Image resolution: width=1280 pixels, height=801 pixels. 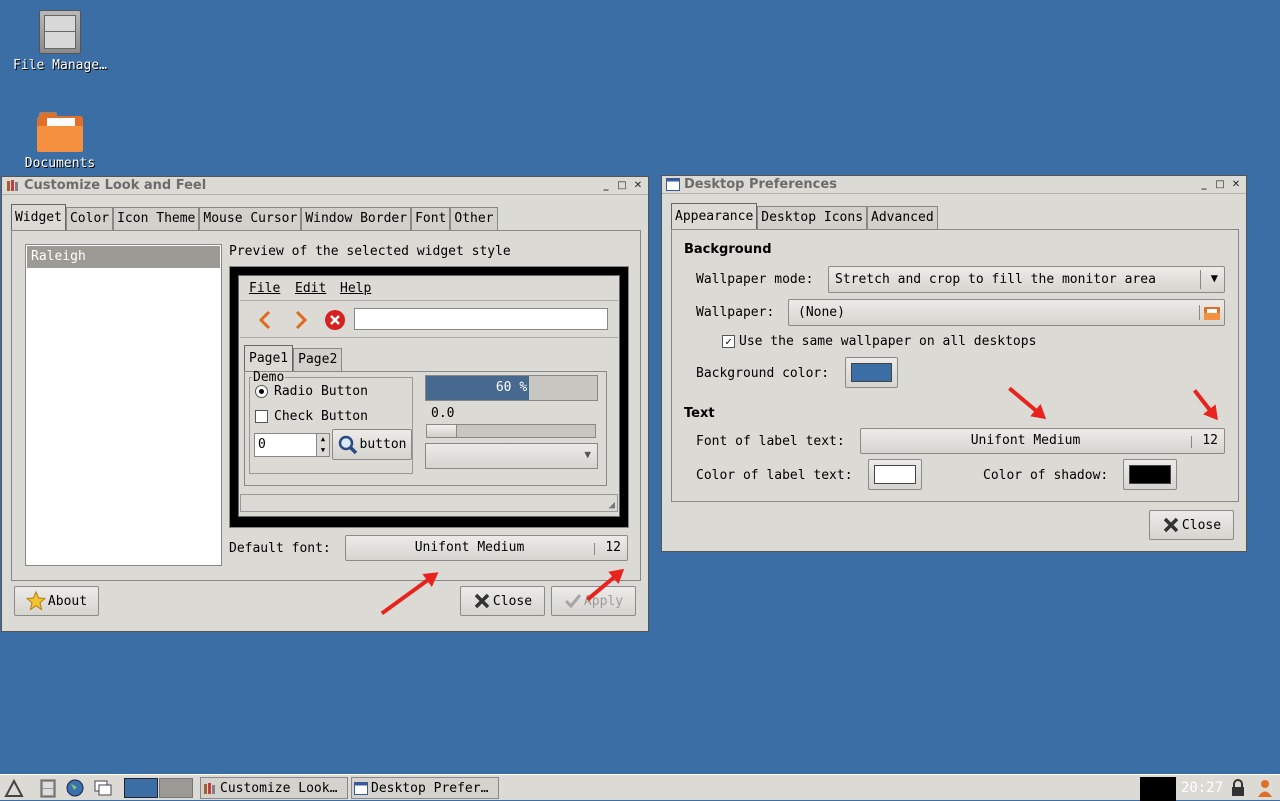 What do you see at coordinates (318, 359) in the screenshot?
I see `preview-tab-page2: Page2` at bounding box center [318, 359].